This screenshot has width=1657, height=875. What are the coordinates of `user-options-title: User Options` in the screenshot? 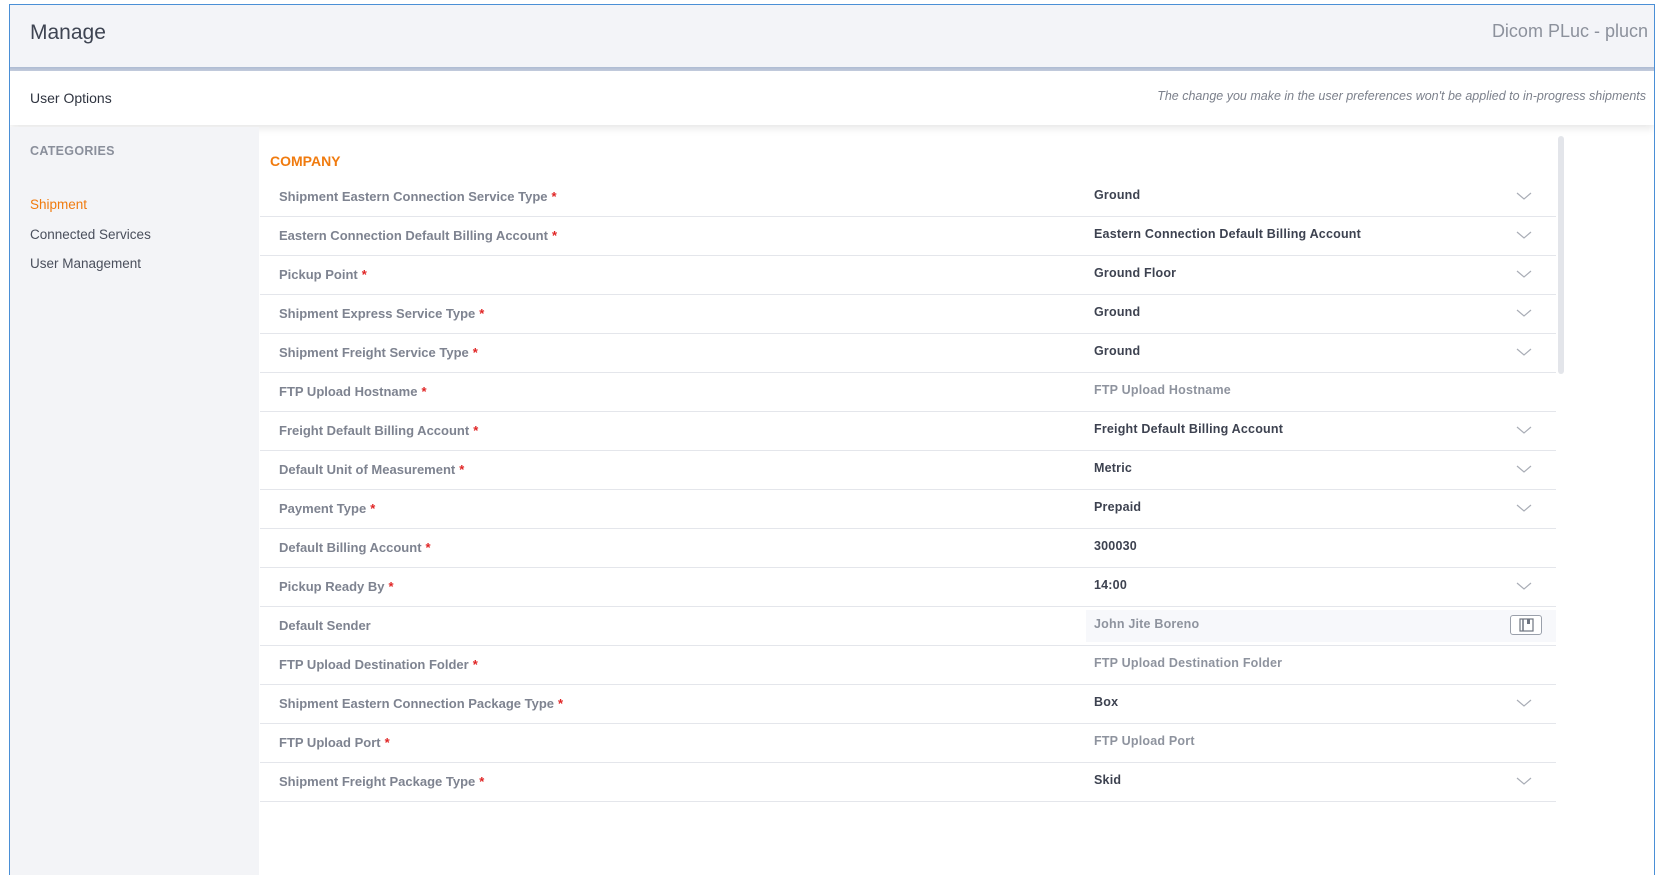 It's located at (71, 98).